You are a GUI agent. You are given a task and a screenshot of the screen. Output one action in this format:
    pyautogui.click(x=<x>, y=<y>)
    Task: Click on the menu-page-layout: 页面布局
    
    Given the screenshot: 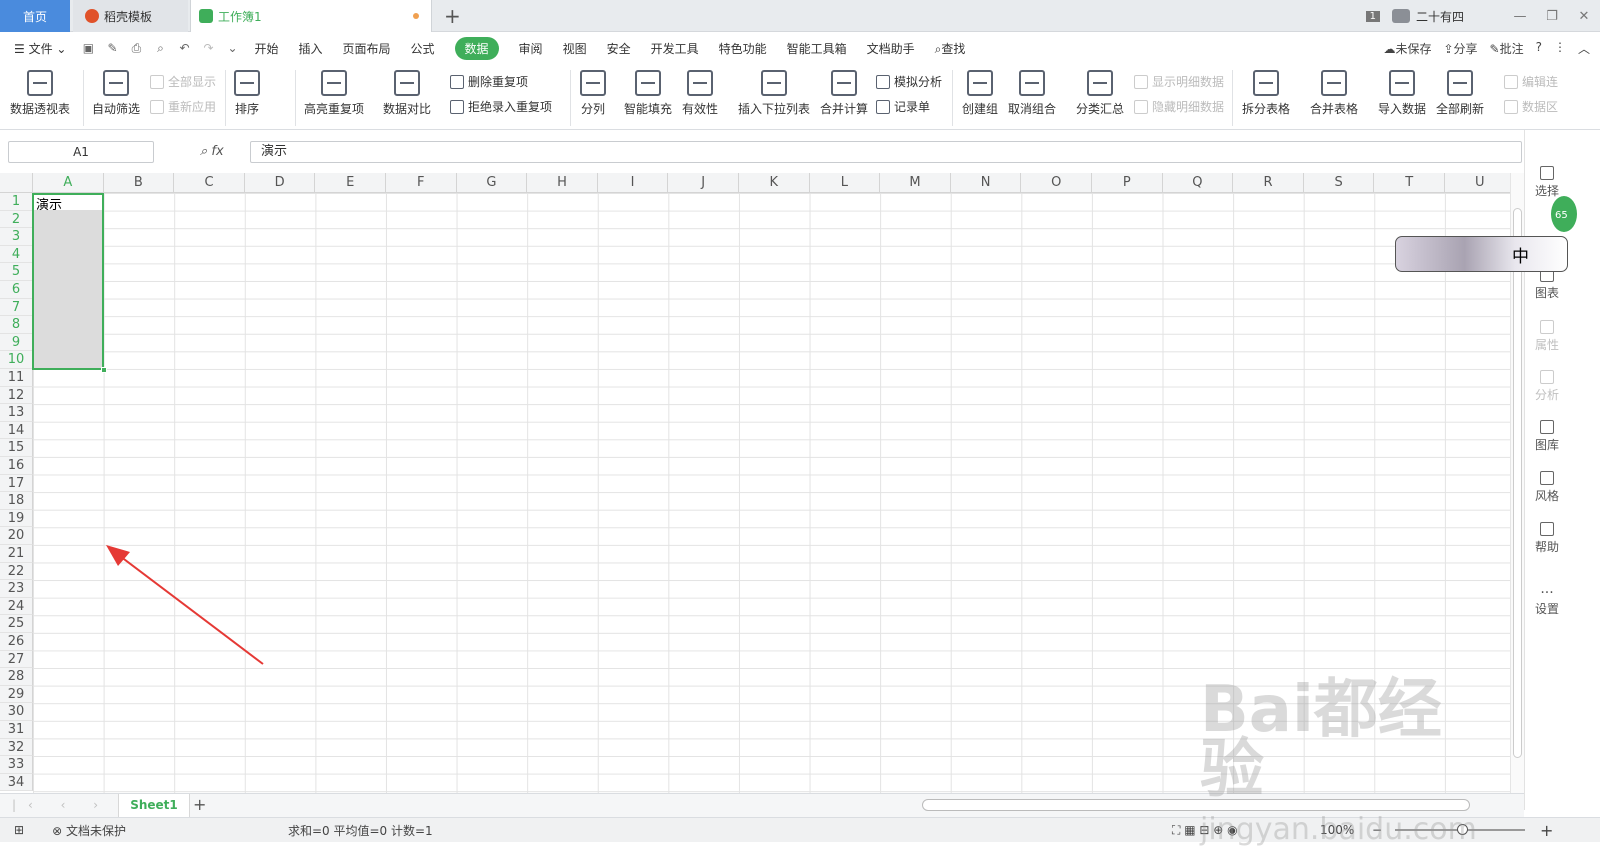 What is the action you would take?
    pyautogui.click(x=367, y=48)
    